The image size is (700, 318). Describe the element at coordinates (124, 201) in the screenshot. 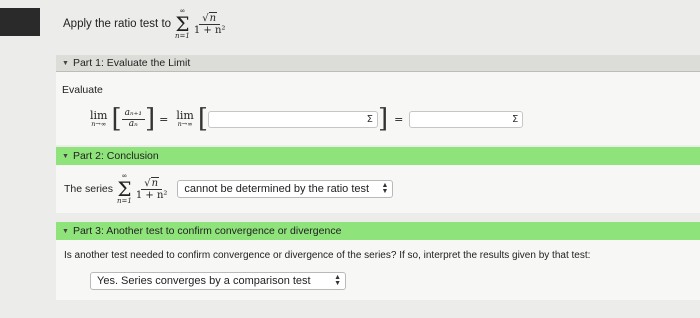

I see `sum-lower-2: n=1` at that location.